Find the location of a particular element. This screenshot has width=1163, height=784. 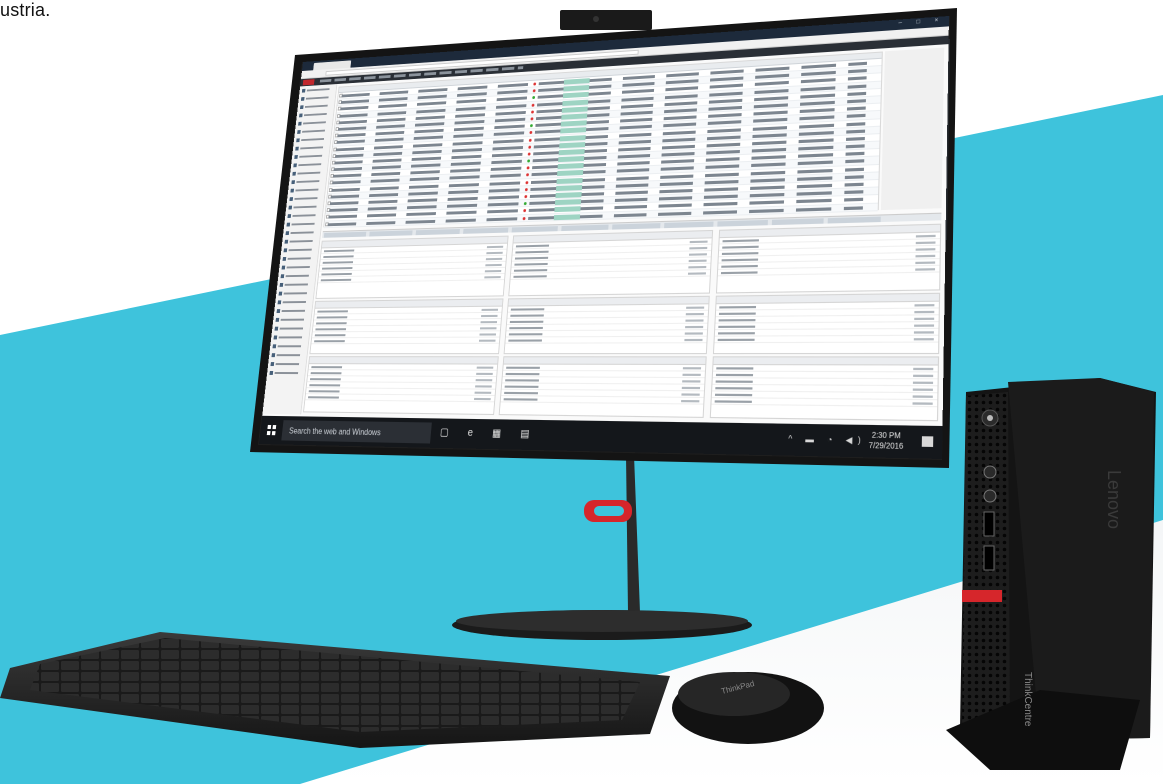

panel-custom-fields is located at coordinates (607, 325).